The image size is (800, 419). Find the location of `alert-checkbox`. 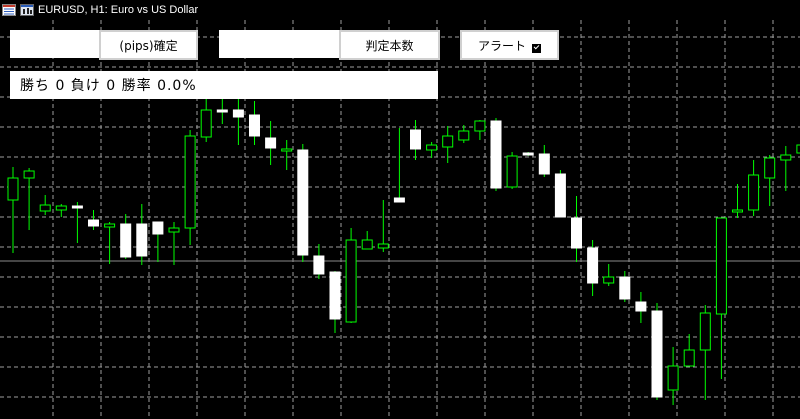

alert-checkbox is located at coordinates (536, 48).